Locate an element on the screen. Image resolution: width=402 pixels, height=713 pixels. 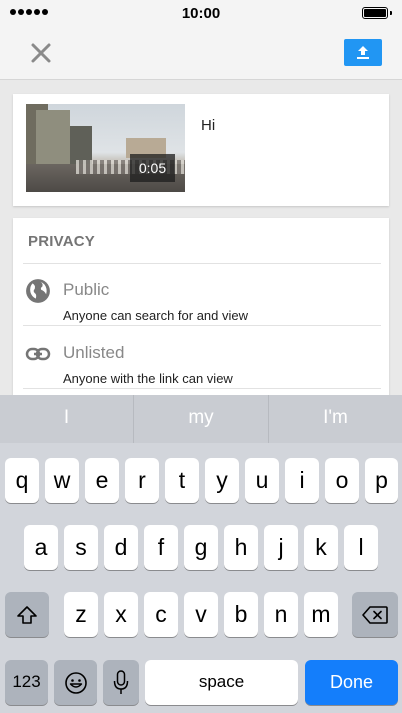
video-duration: 0:05 is located at coordinates (152, 168).